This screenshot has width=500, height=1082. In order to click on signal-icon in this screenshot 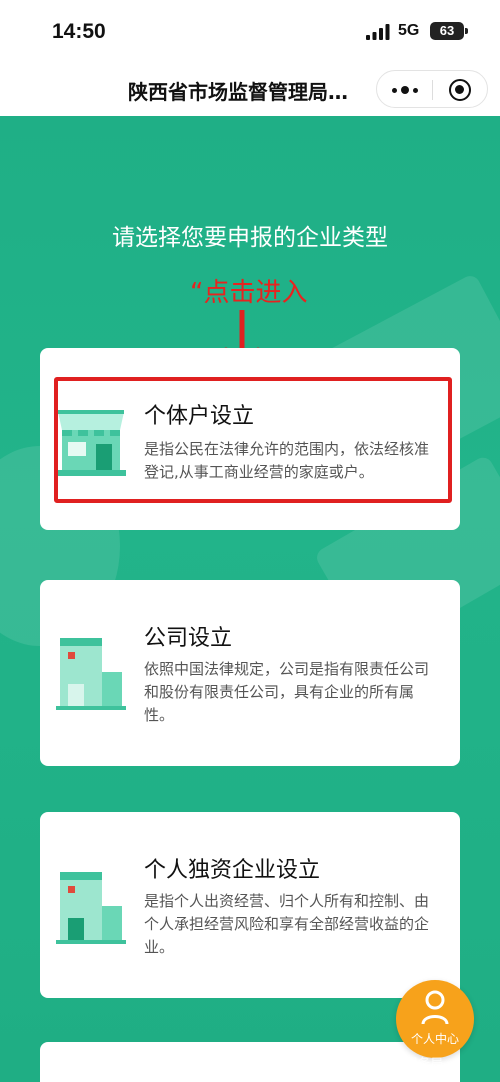, I will do `click(378, 32)`.